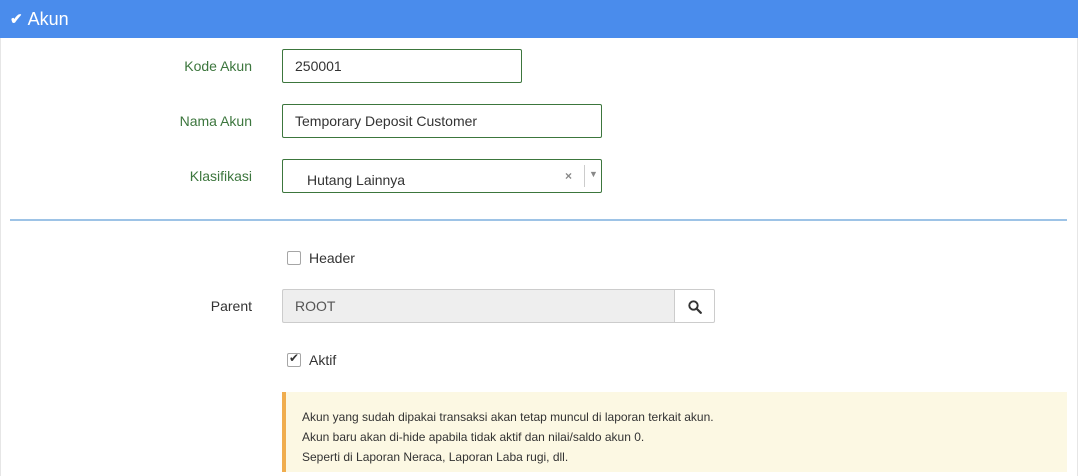 This screenshot has width=1078, height=476. I want to click on left-edge, so click(0, 257).